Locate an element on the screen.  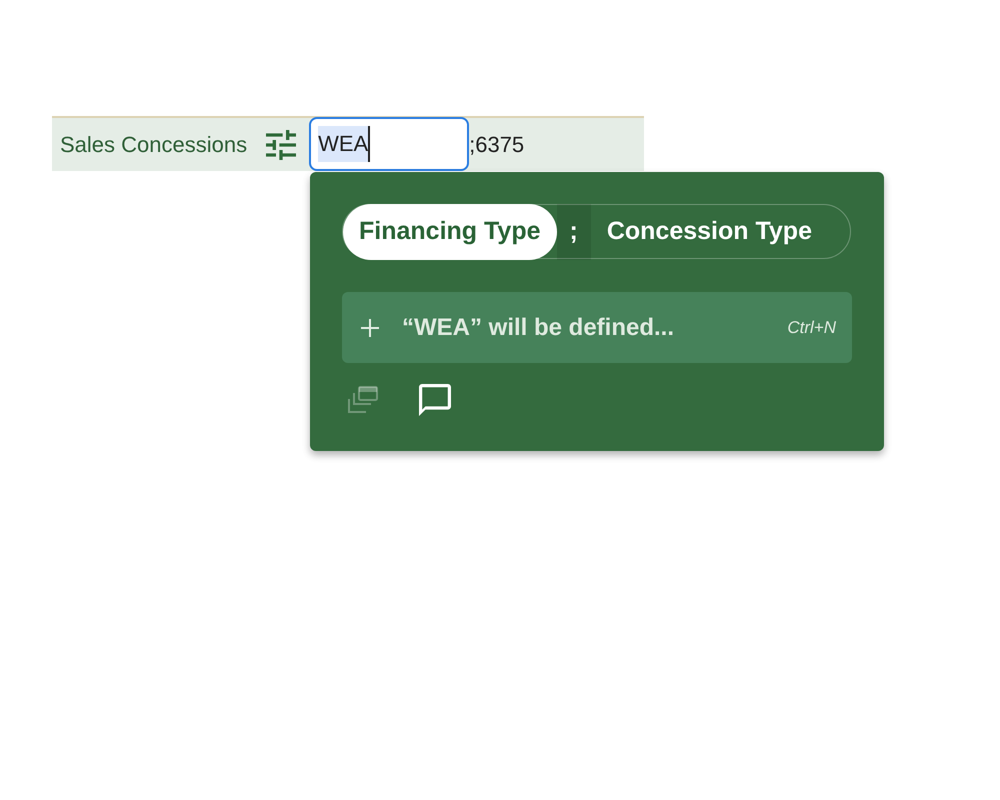
speech-bubble-icon is located at coordinates (435, 400).